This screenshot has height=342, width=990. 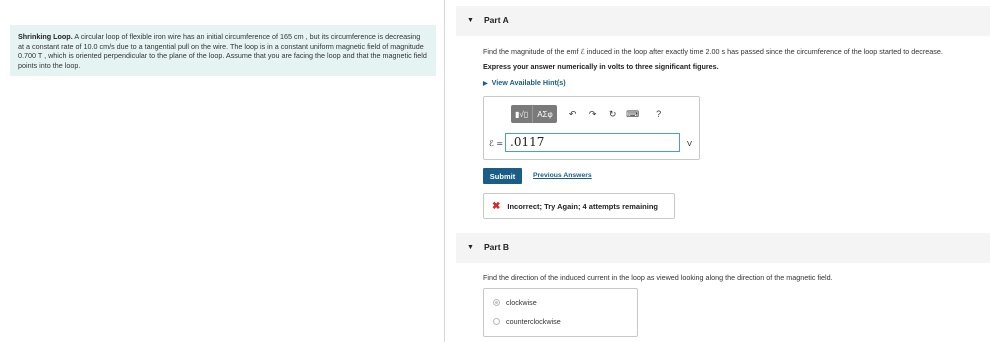 What do you see at coordinates (592, 142) in the screenshot?
I see `emf-answer-input: .0117` at bounding box center [592, 142].